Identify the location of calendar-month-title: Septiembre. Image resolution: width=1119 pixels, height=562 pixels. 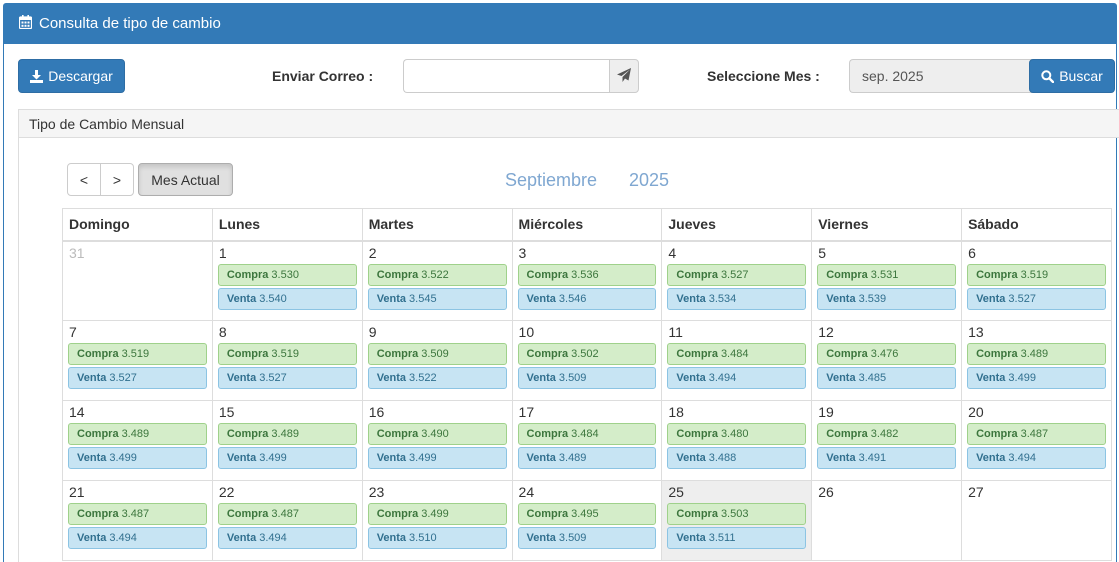
(551, 180).